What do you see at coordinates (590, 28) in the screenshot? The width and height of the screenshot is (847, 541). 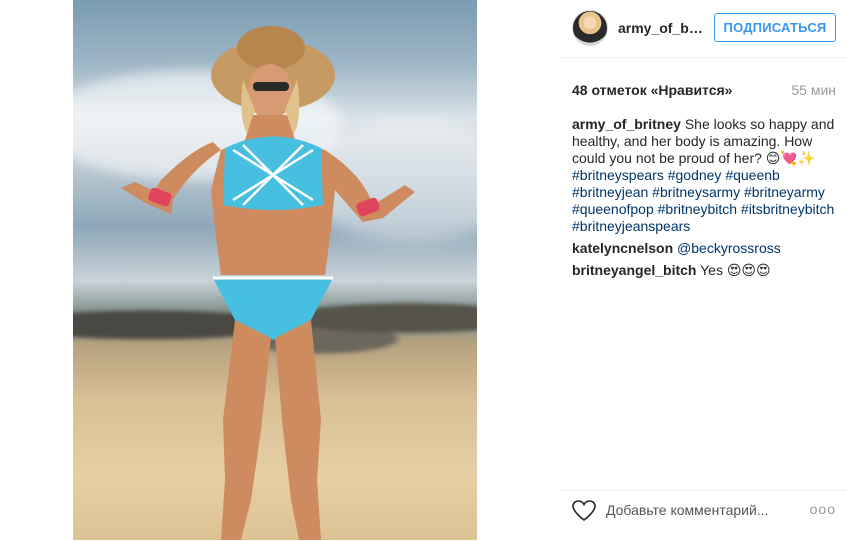 I see `author-avatar` at bounding box center [590, 28].